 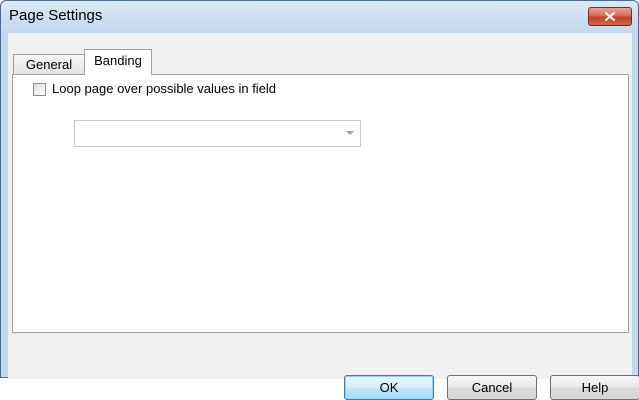 I want to click on help-button: Help, so click(x=594, y=387).